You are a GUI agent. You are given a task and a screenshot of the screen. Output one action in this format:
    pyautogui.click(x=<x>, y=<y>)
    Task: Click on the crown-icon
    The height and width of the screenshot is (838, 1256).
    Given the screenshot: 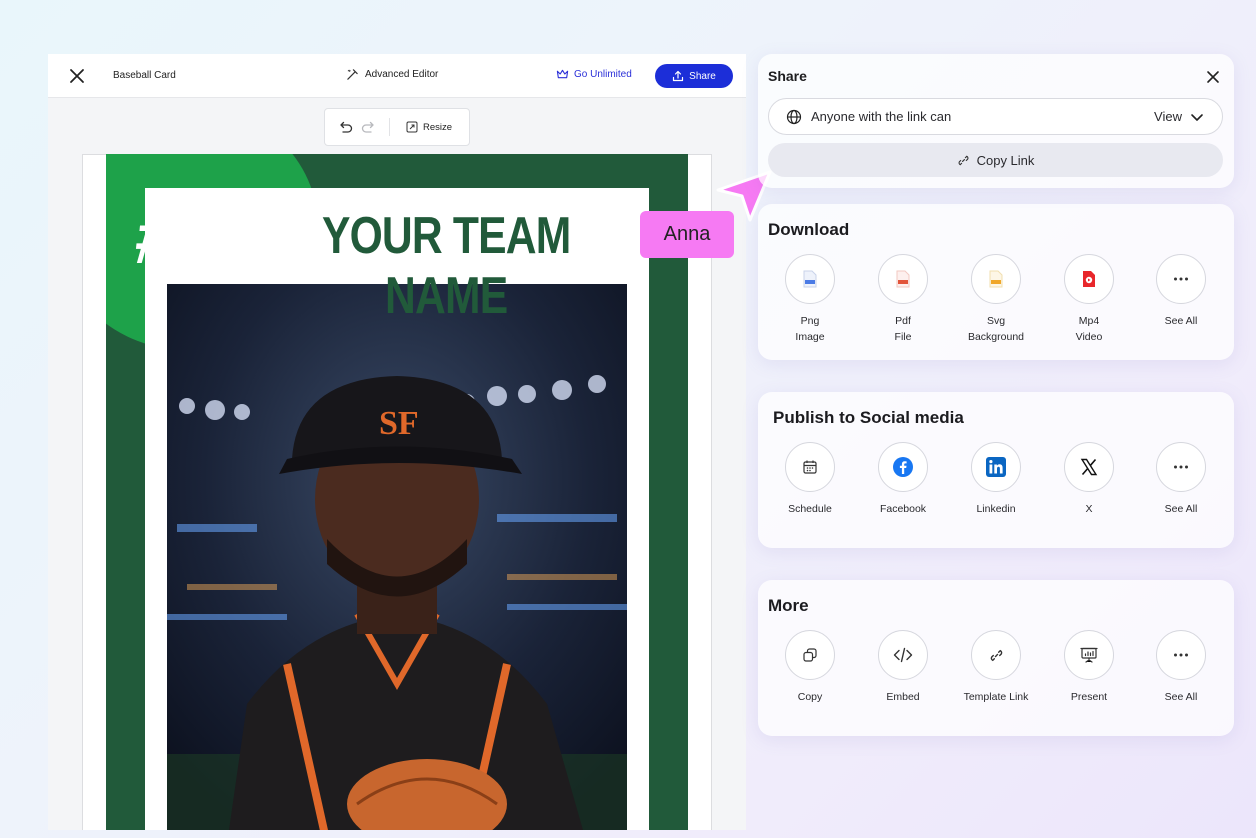 What is the action you would take?
    pyautogui.click(x=562, y=74)
    